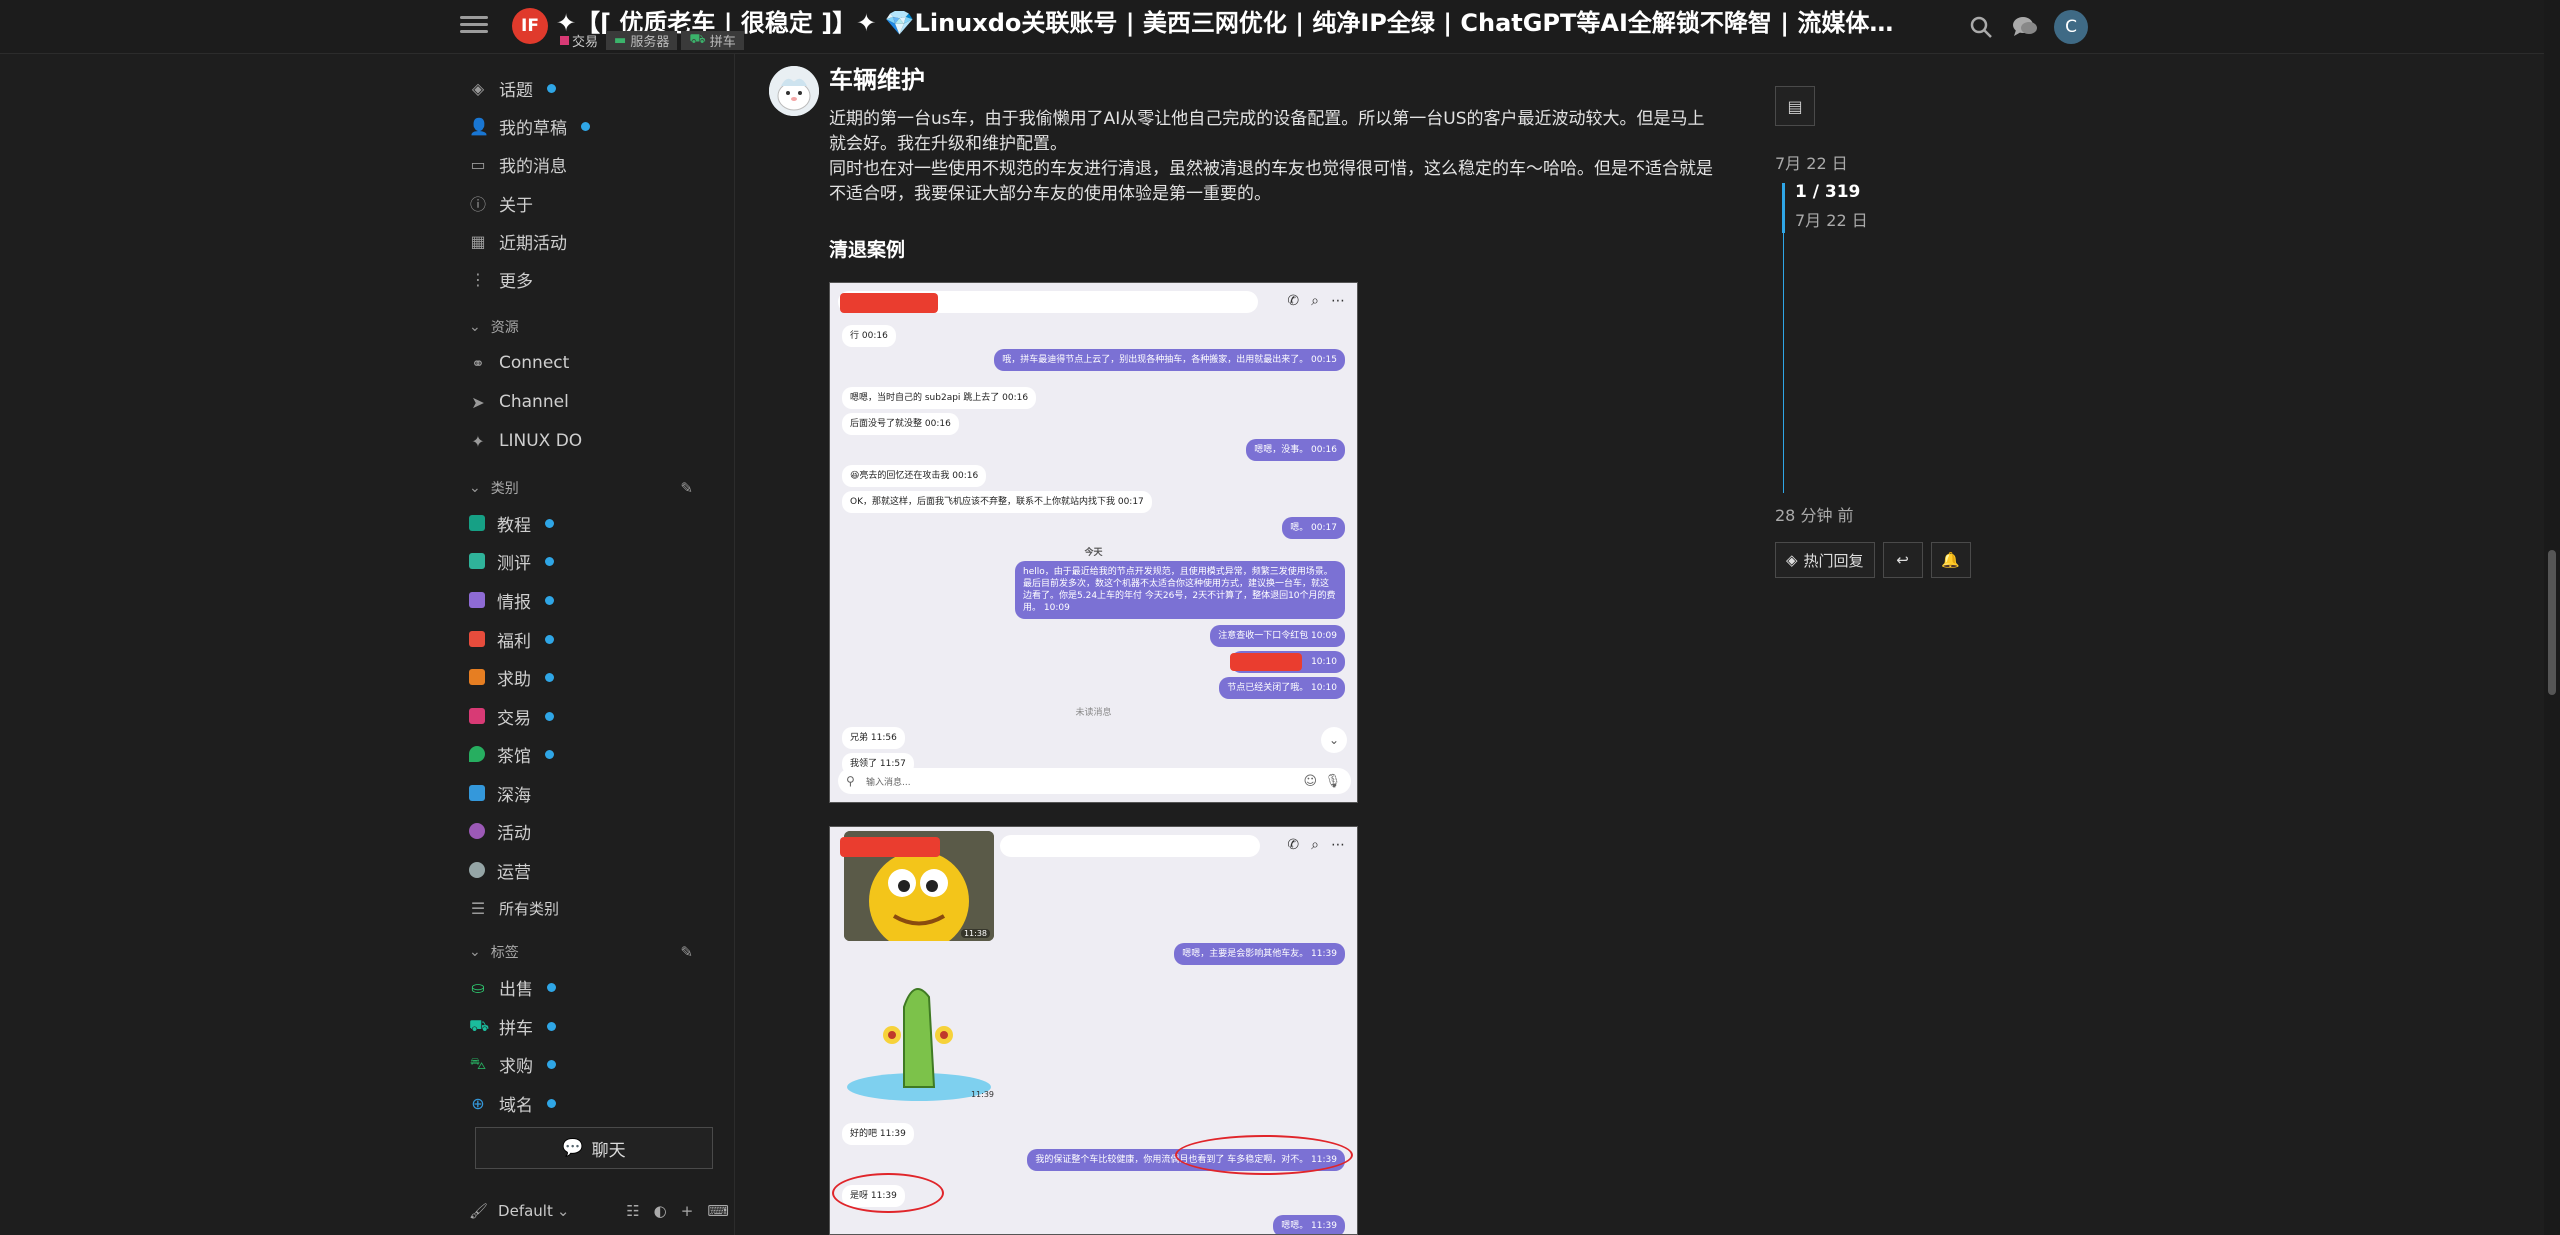 The height and width of the screenshot is (1235, 2560). What do you see at coordinates (518, 164) in the screenshot?
I see `sidebar-item-messages: ▭ 我的消息` at bounding box center [518, 164].